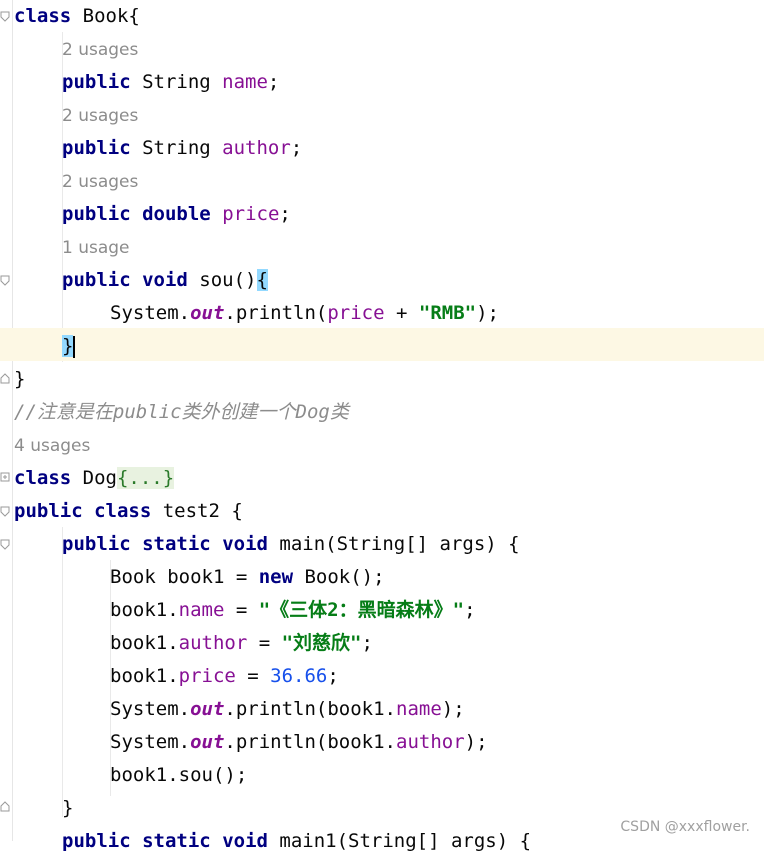 The image size is (764, 858). I want to click on code-line: Book book1 = new Book();, so click(247, 577).